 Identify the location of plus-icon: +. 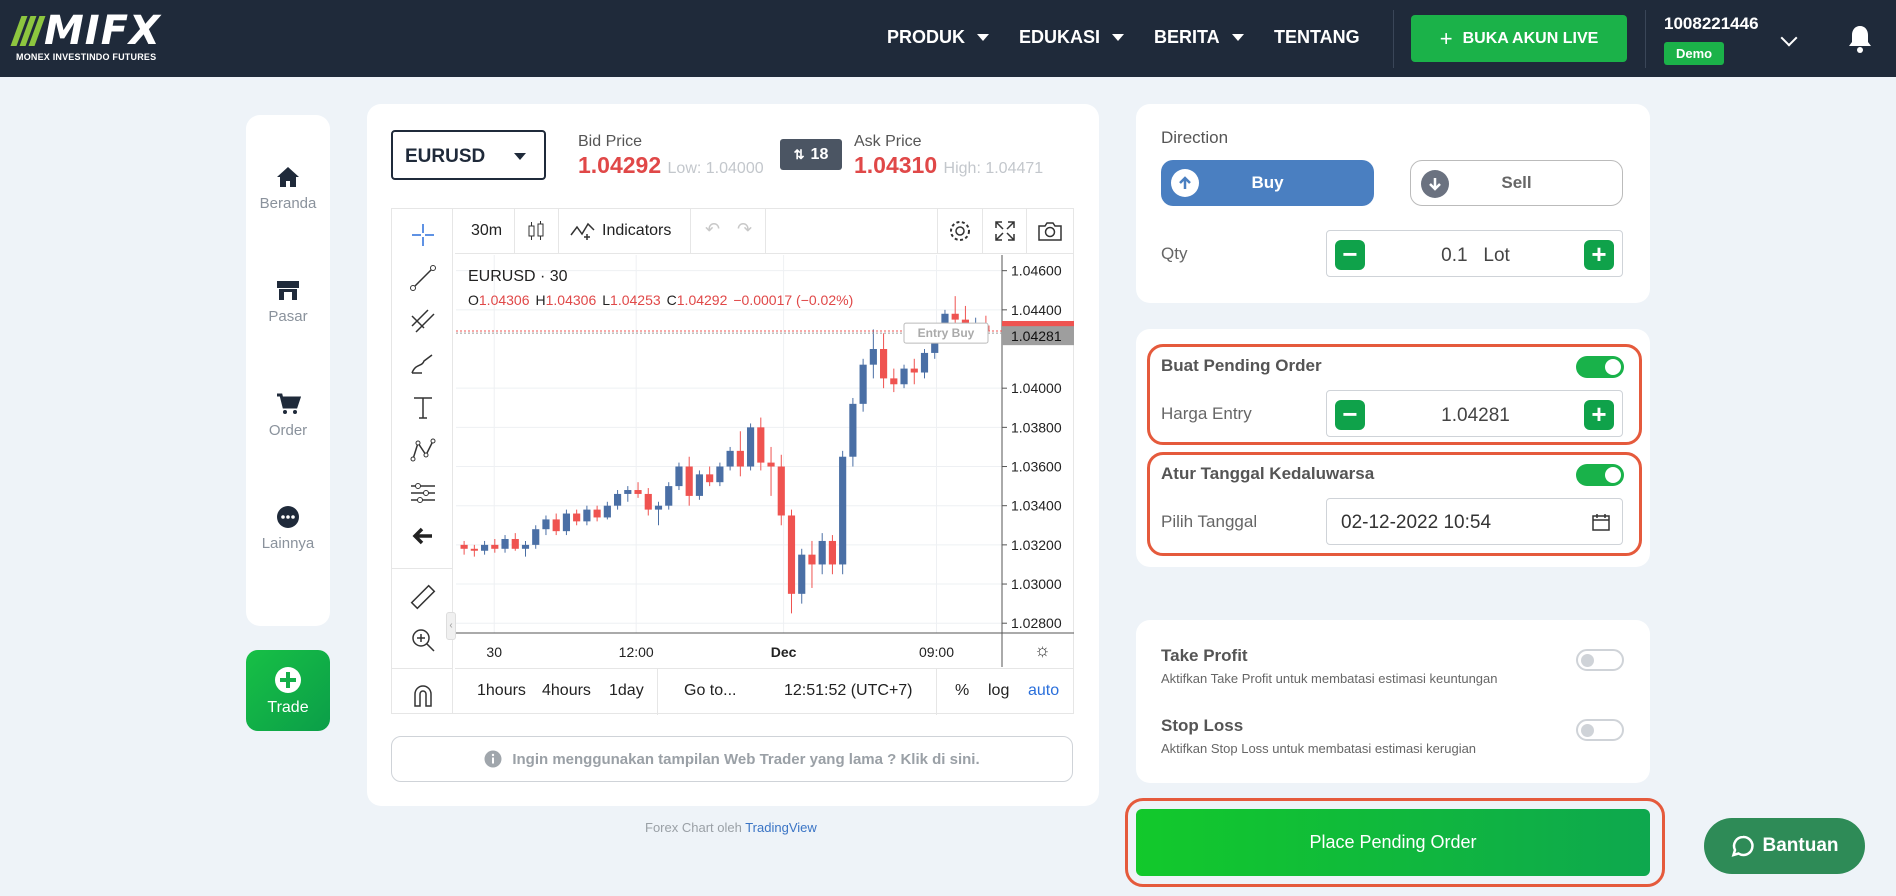
(1446, 38).